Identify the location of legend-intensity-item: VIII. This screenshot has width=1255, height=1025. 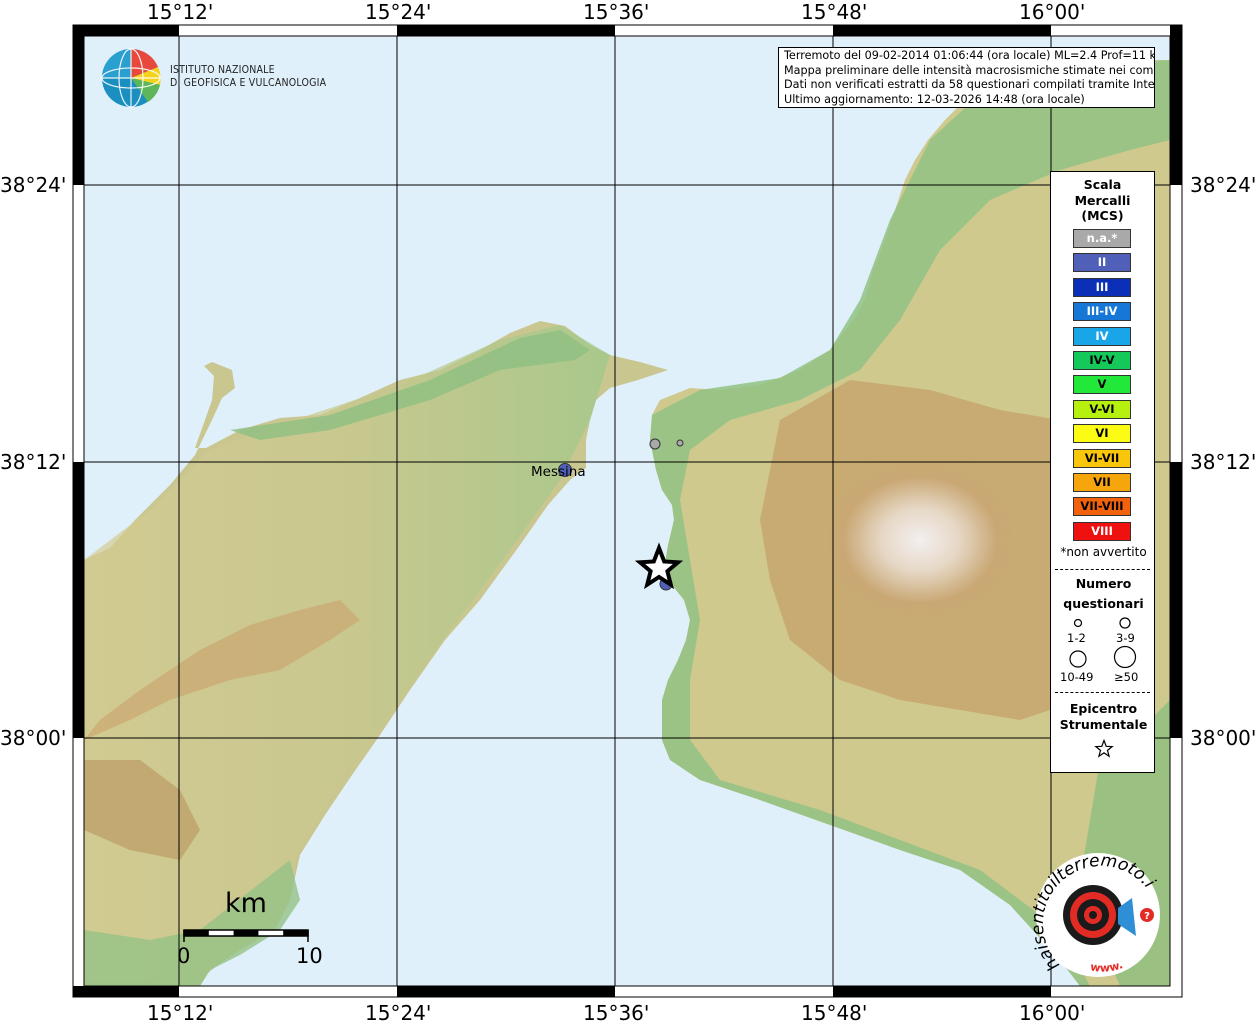
(1102, 531).